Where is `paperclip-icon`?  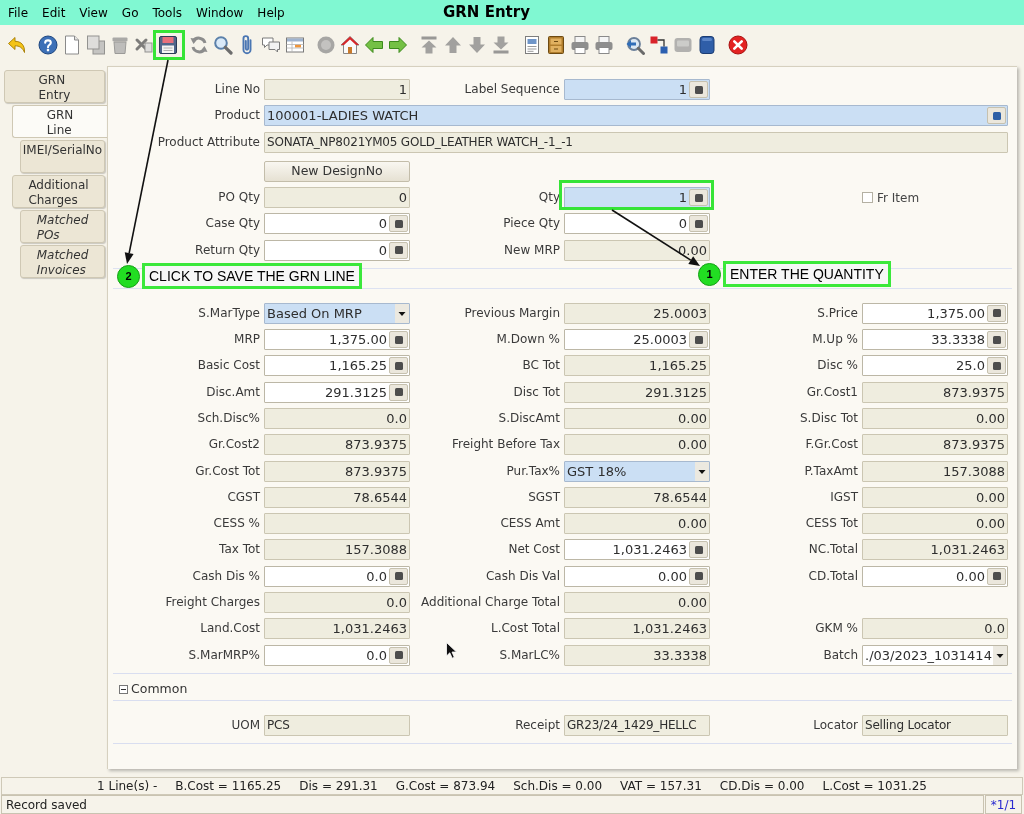 paperclip-icon is located at coordinates (247, 45).